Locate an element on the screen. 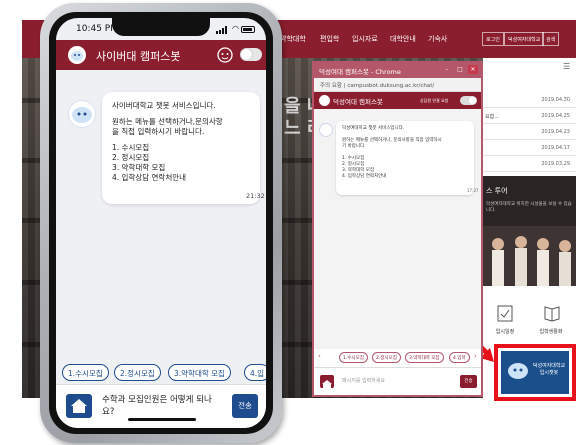 Image resolution: width=576 pixels, height=445 pixels. popup-logo-icon is located at coordinates (324, 100).